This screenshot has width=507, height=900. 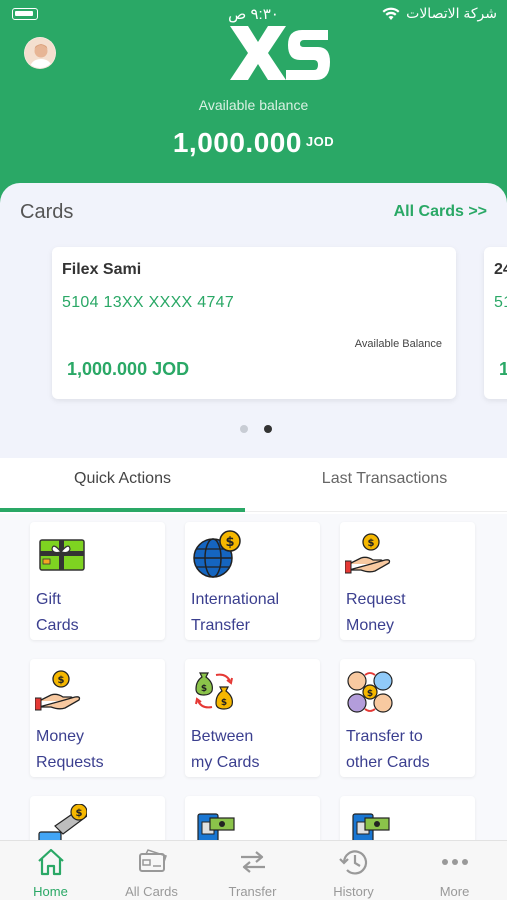 I want to click on bottom-nav: Home All Cards Transfer History More, so click(x=253, y=870).